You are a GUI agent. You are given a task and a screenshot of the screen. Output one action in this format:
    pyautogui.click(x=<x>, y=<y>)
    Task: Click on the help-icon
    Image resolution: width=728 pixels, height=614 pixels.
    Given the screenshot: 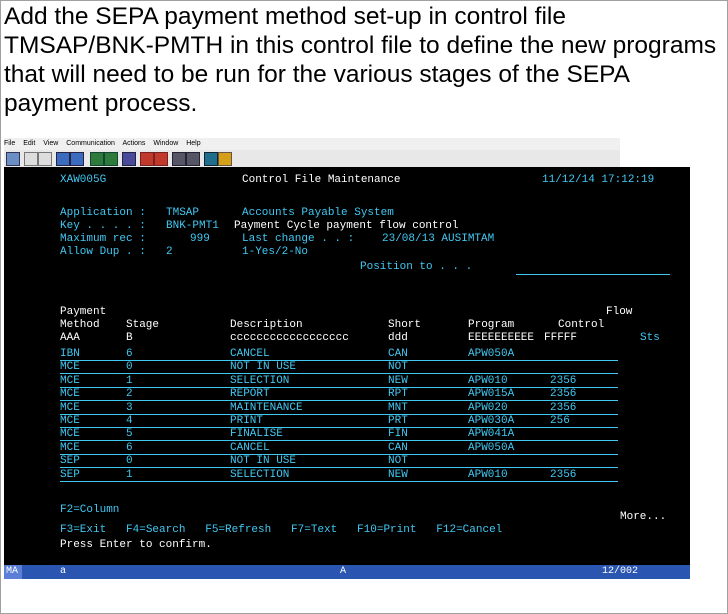 What is the action you would take?
    pyautogui.click(x=211, y=159)
    